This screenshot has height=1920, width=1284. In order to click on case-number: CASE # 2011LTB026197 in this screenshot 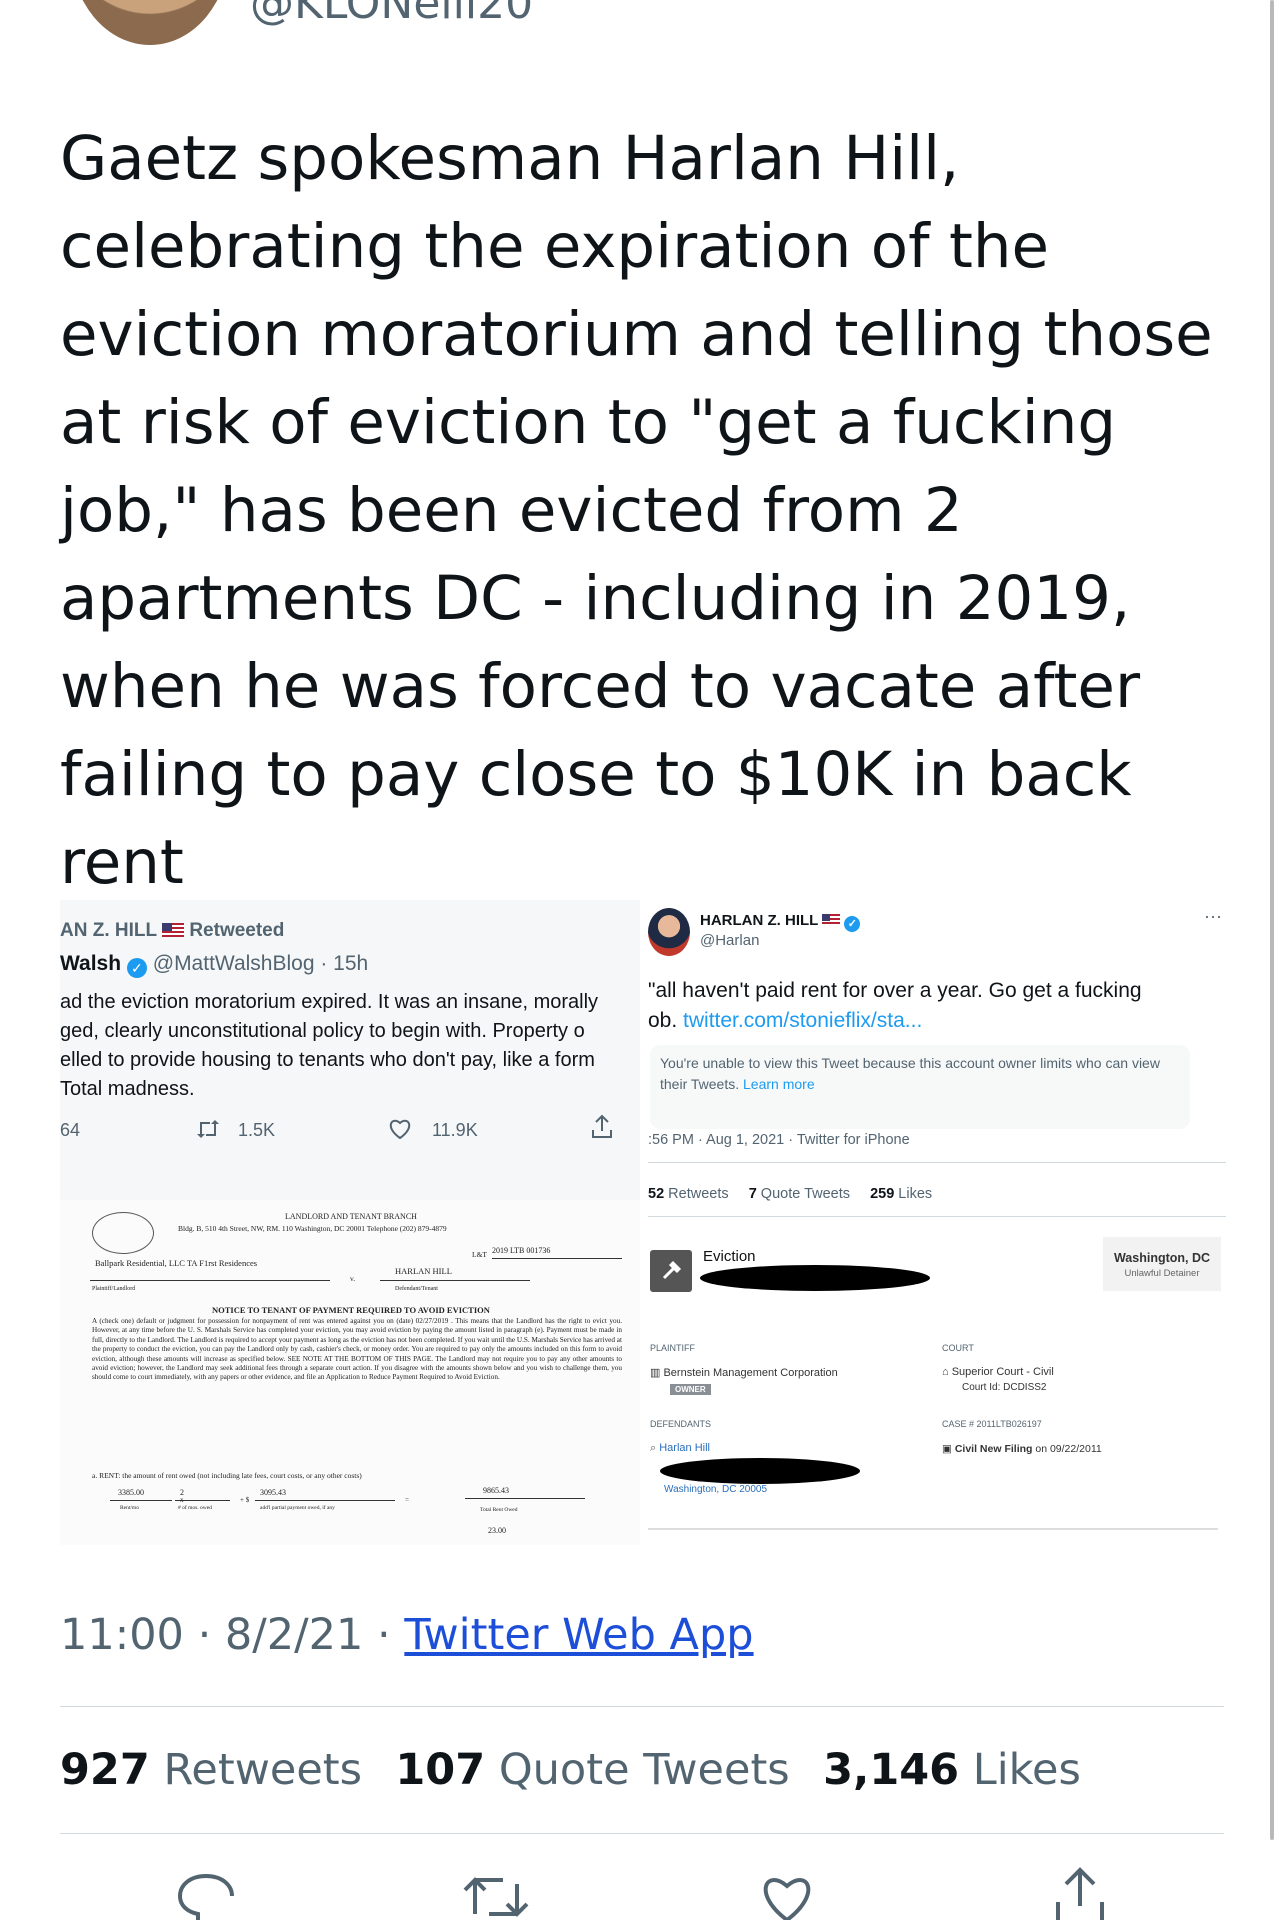, I will do `click(992, 1424)`.